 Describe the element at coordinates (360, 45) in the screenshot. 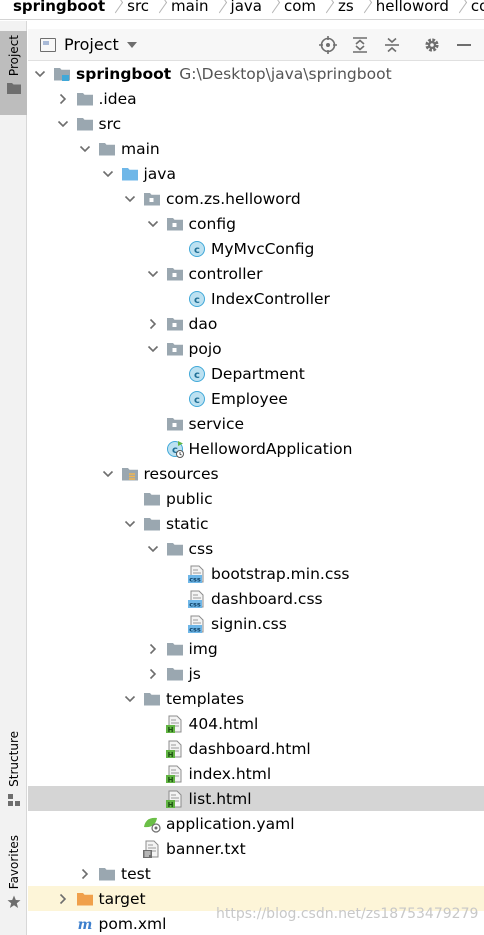

I see `expand-all-icon` at that location.